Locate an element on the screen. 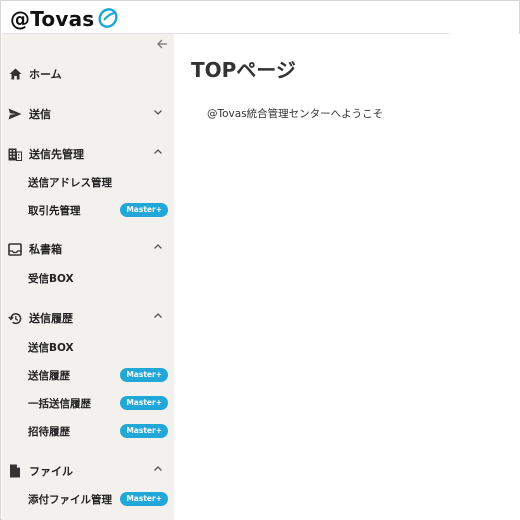 This screenshot has width=520, height=520. sidebar-subitem-label: 送信履歴 is located at coordinates (49, 375).